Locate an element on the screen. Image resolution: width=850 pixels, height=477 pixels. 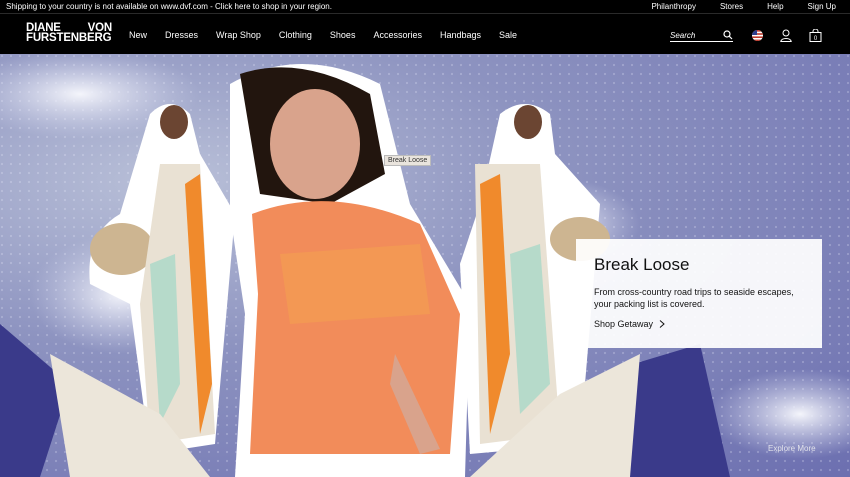
nav-item-clothing: Clothing is located at coordinates (295, 35).